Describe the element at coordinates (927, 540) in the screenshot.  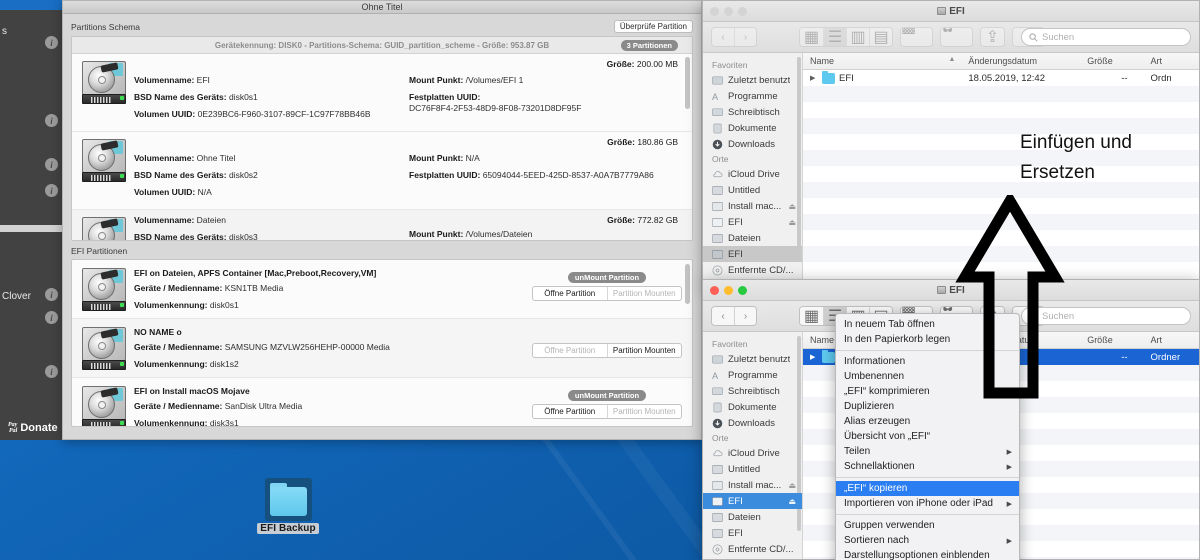
I see `menu-item-sort-by: Sortieren nach ▶` at that location.